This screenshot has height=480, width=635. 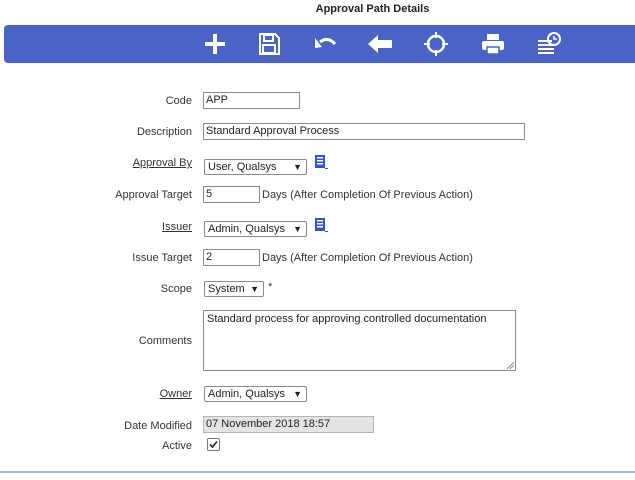 What do you see at coordinates (177, 446) in the screenshot?
I see `active-label: Active` at bounding box center [177, 446].